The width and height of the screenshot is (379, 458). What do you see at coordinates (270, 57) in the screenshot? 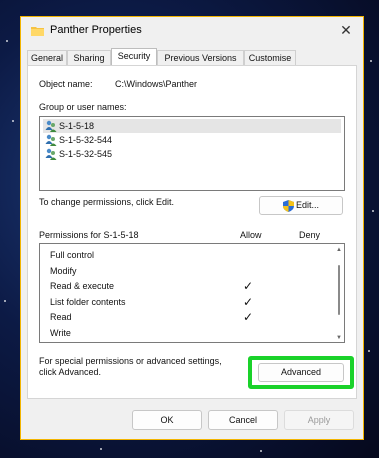
I see `tab-customise: Customise` at bounding box center [270, 57].